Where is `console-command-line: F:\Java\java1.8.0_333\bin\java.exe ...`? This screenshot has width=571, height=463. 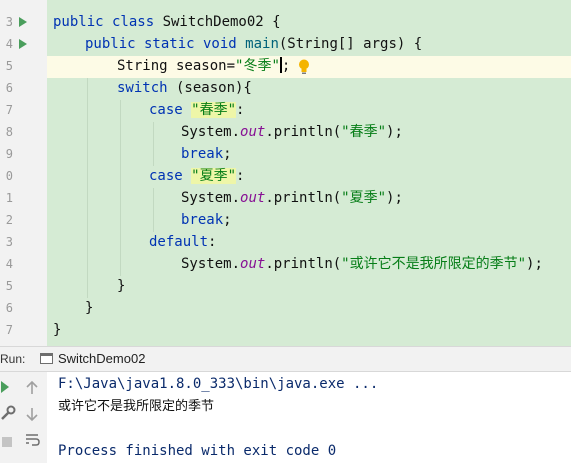
console-command-line: F:\Java\java1.8.0_333\bin\java.exe ... is located at coordinates (218, 384).